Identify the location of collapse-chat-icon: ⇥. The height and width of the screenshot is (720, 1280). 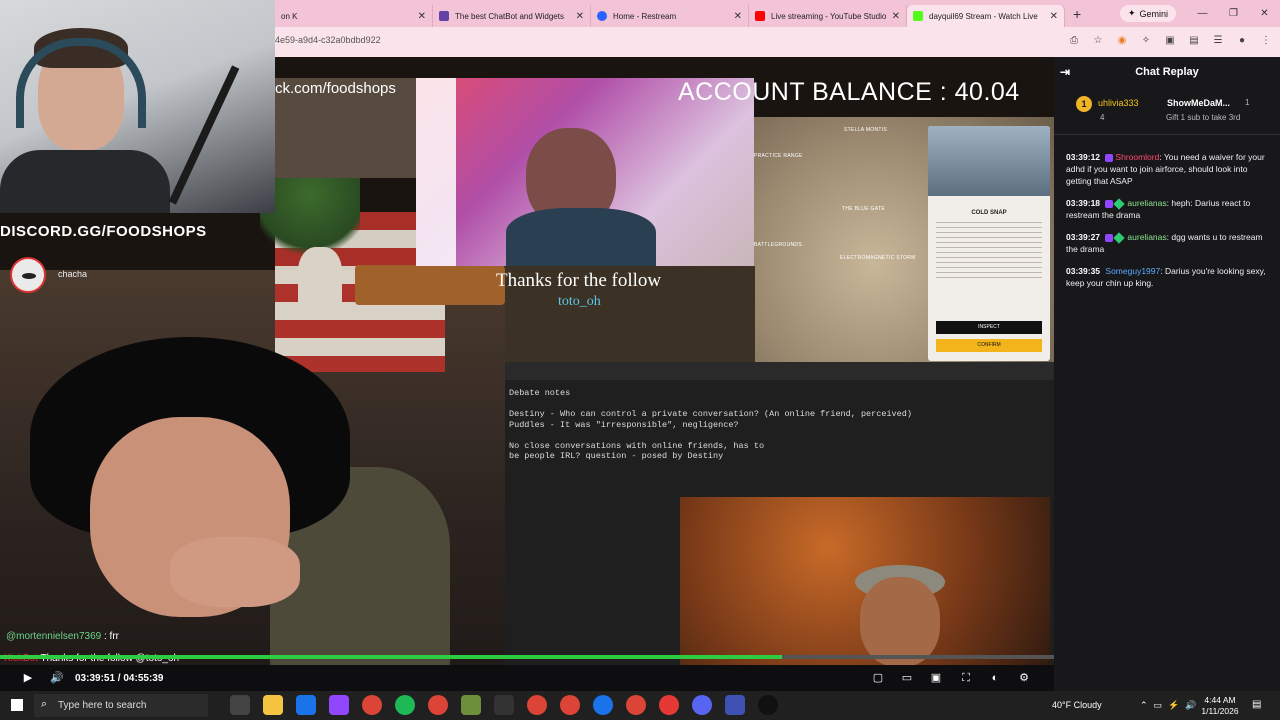
(1065, 72).